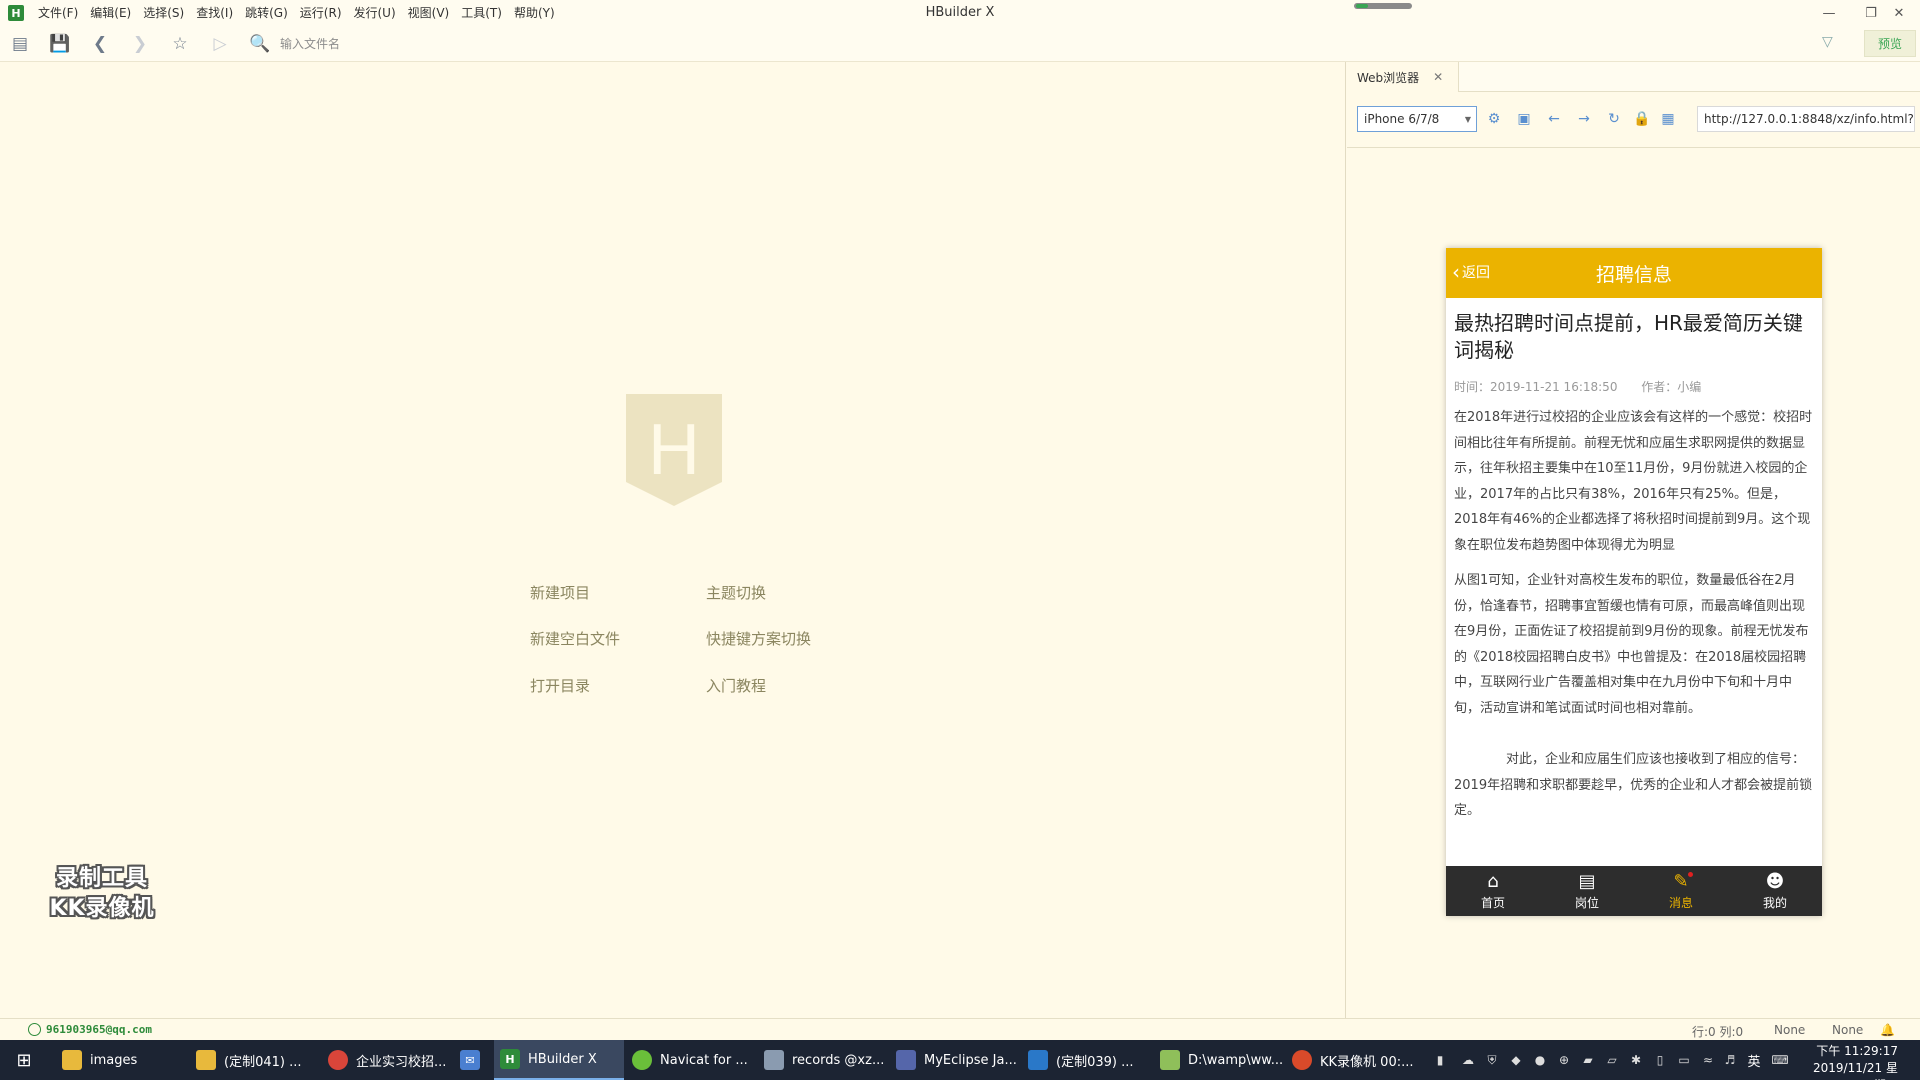 The image size is (1920, 1080). I want to click on new-blank-file-link: 新建空白文件, so click(575, 638).